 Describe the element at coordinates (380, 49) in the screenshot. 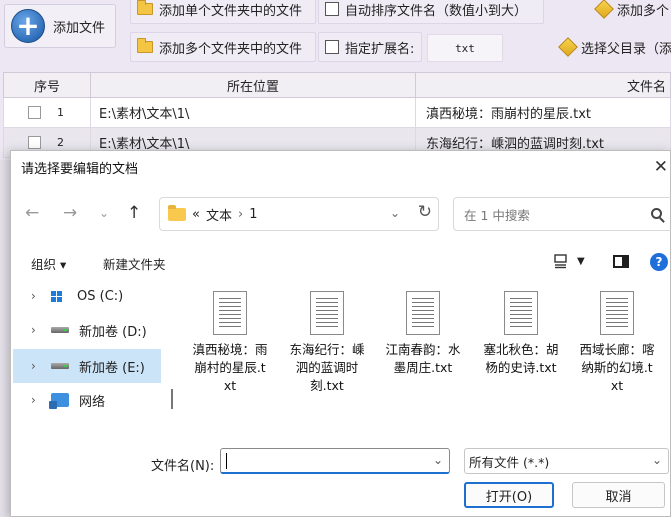

I see `specify-ext-label: 指定扩展名:` at that location.